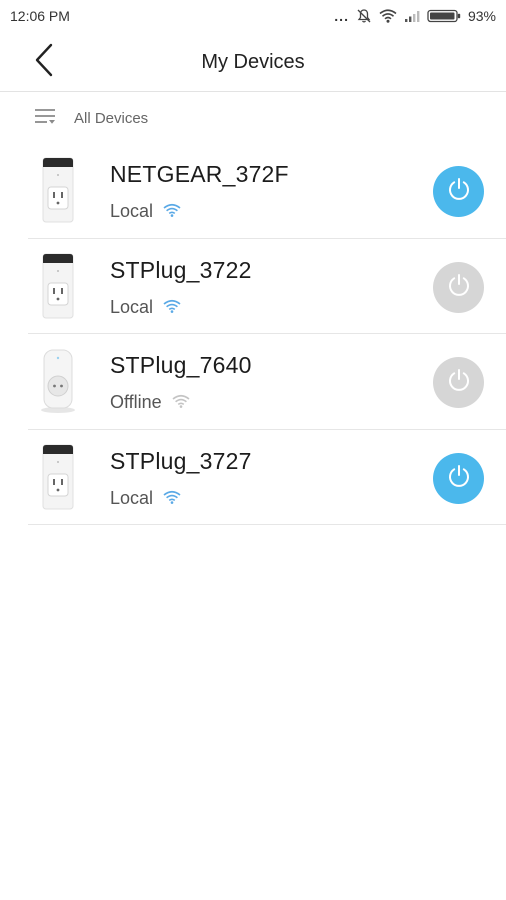  What do you see at coordinates (267, 286) in the screenshot?
I see `device-row: STPlug_3722 Local` at bounding box center [267, 286].